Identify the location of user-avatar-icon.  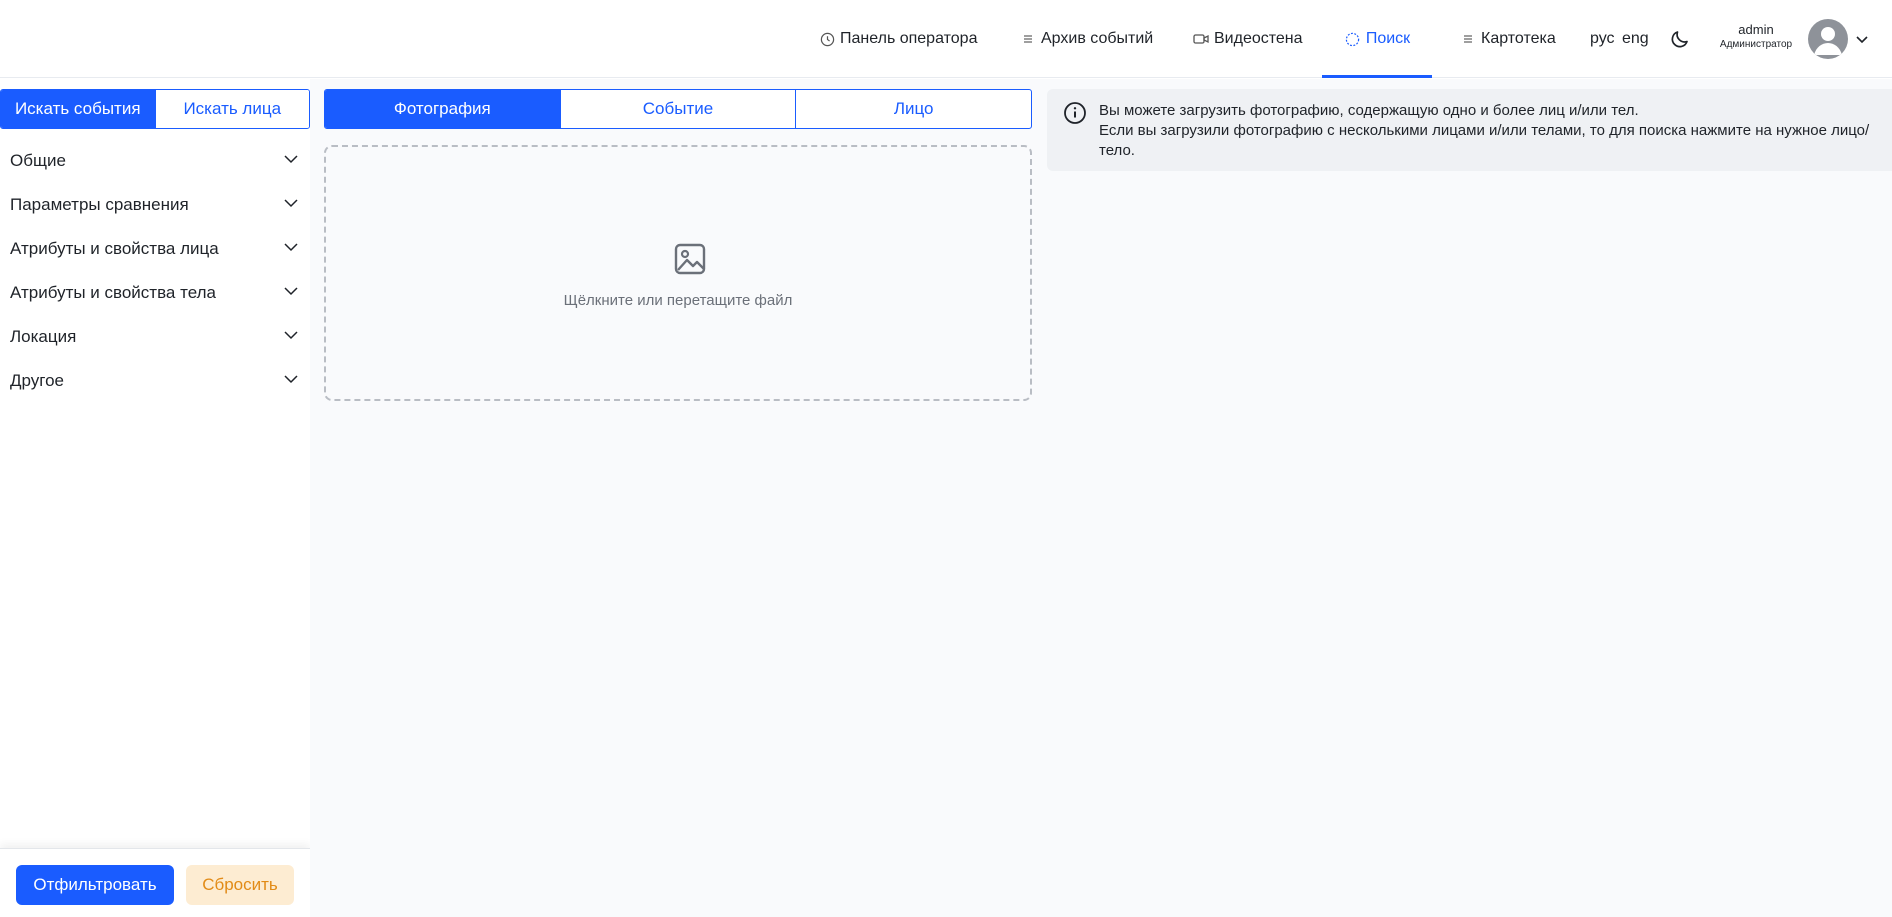
(1828, 41).